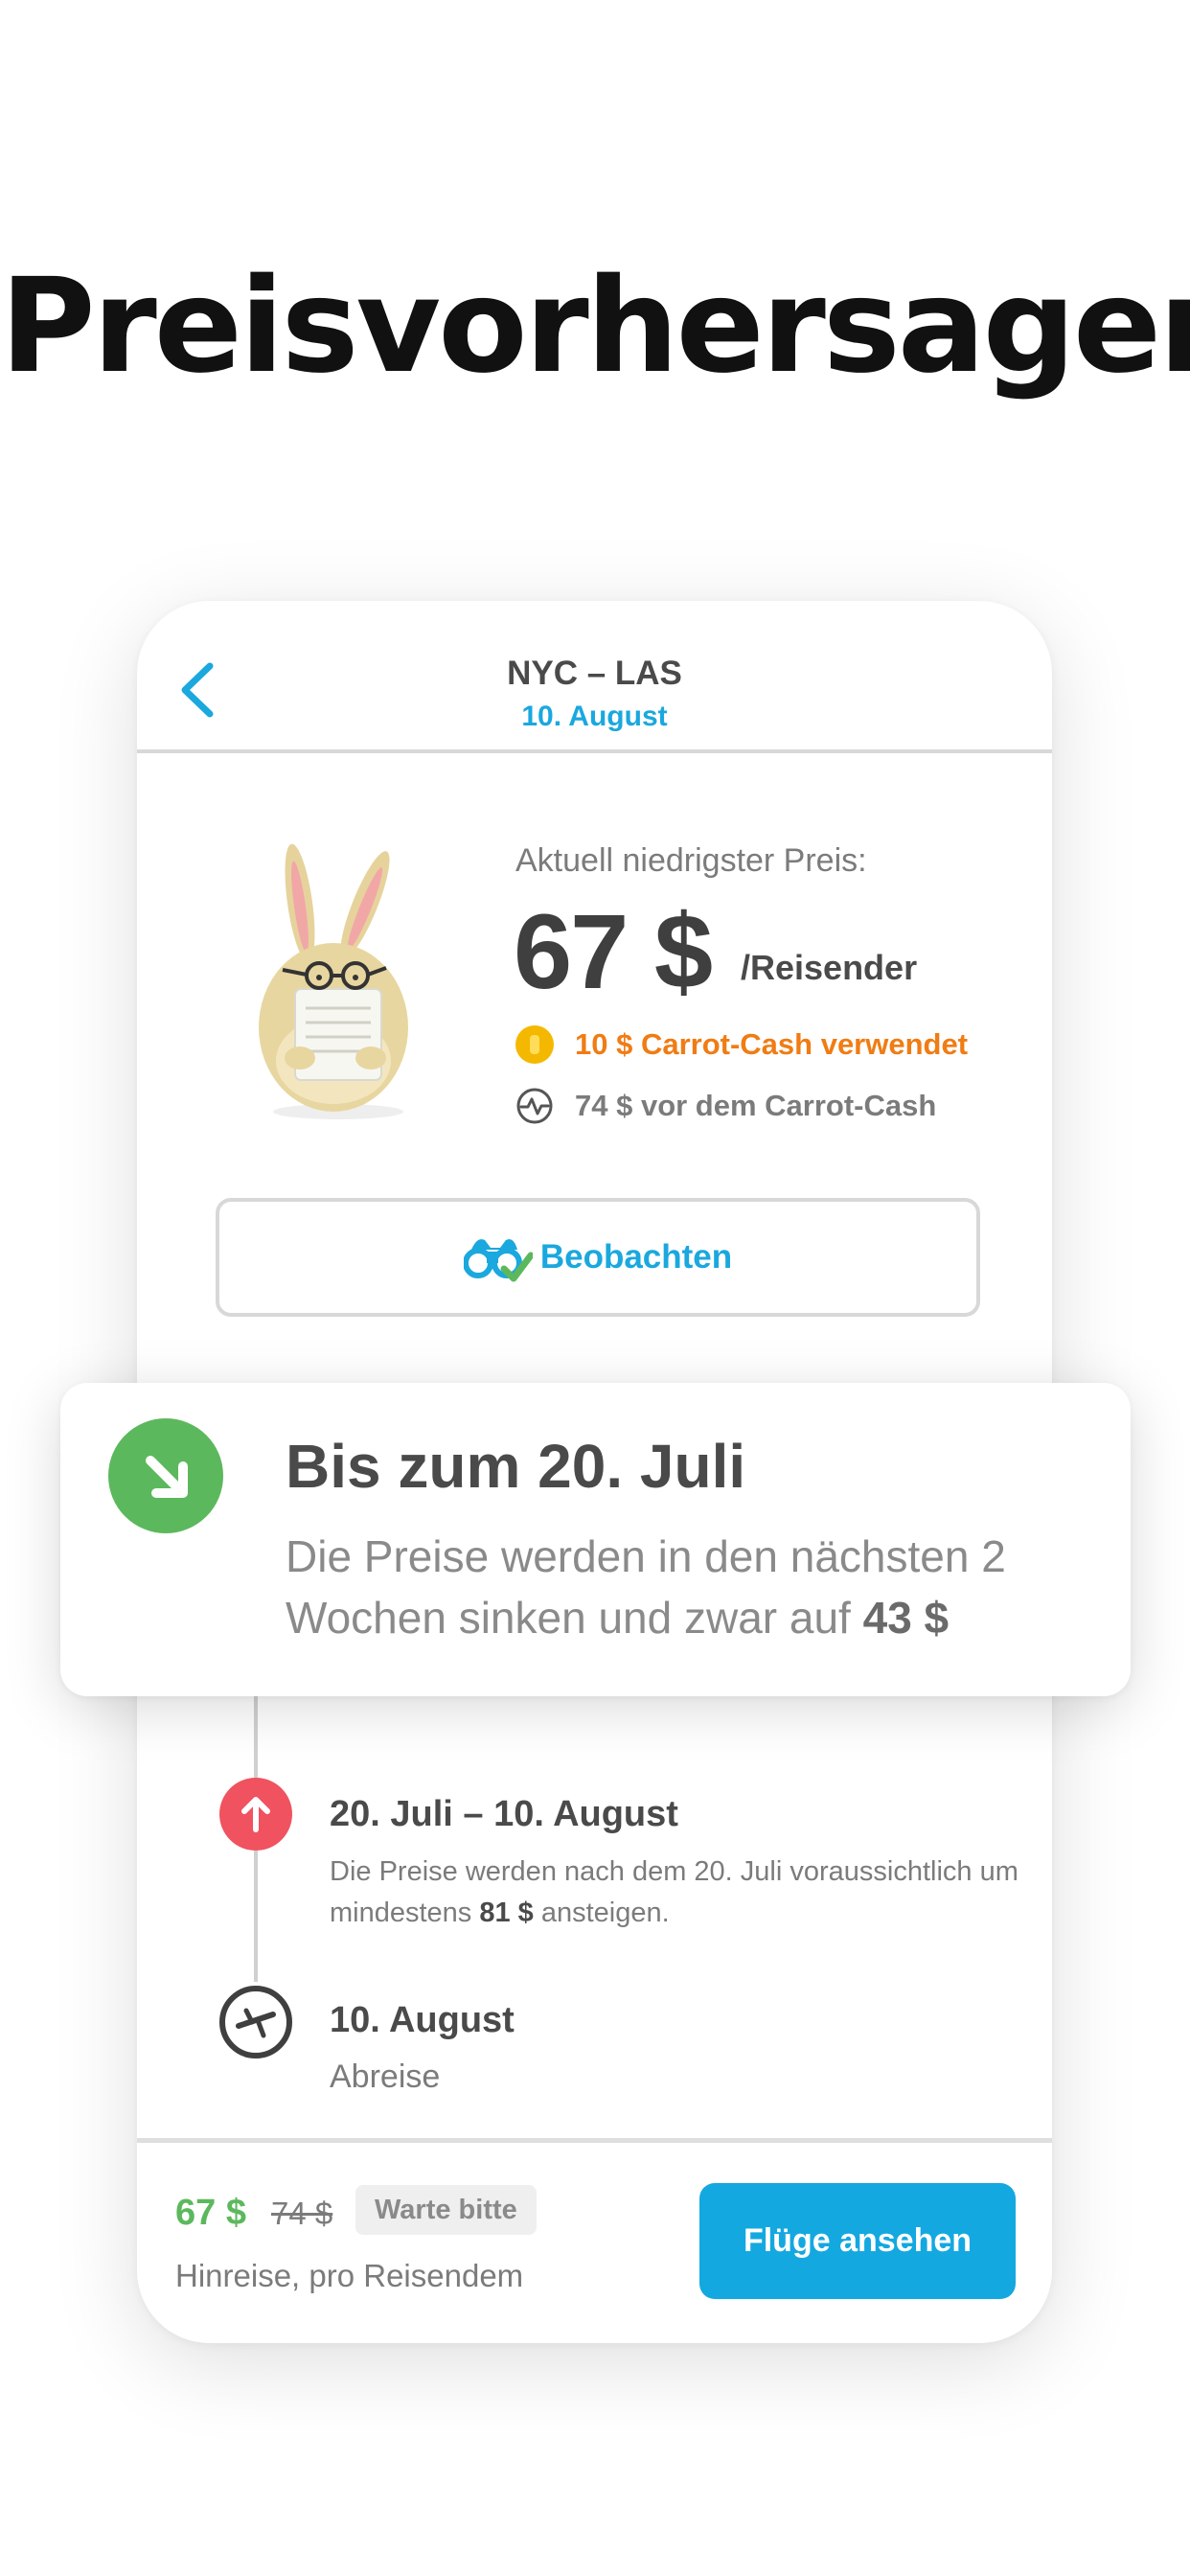  Describe the element at coordinates (595, 327) in the screenshot. I see `headline: Preisvorhersagen` at that location.